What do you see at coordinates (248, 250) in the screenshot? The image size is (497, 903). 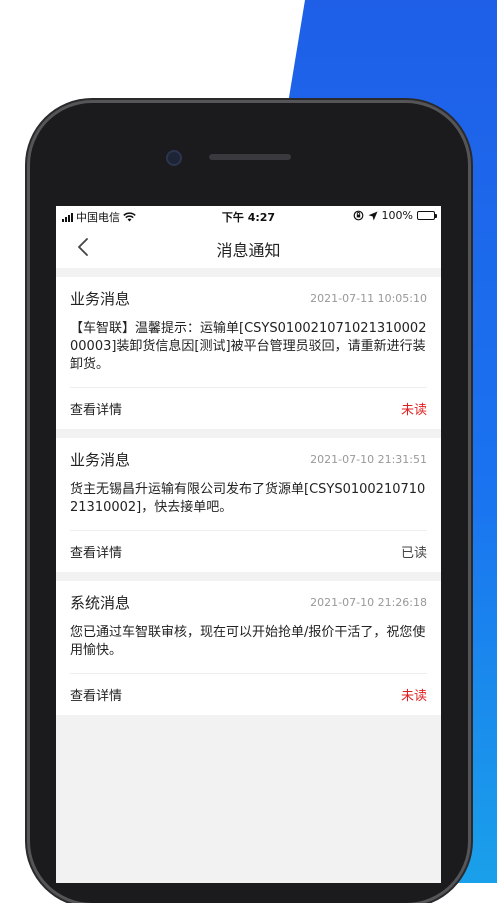 I see `page-title: 消息通知` at bounding box center [248, 250].